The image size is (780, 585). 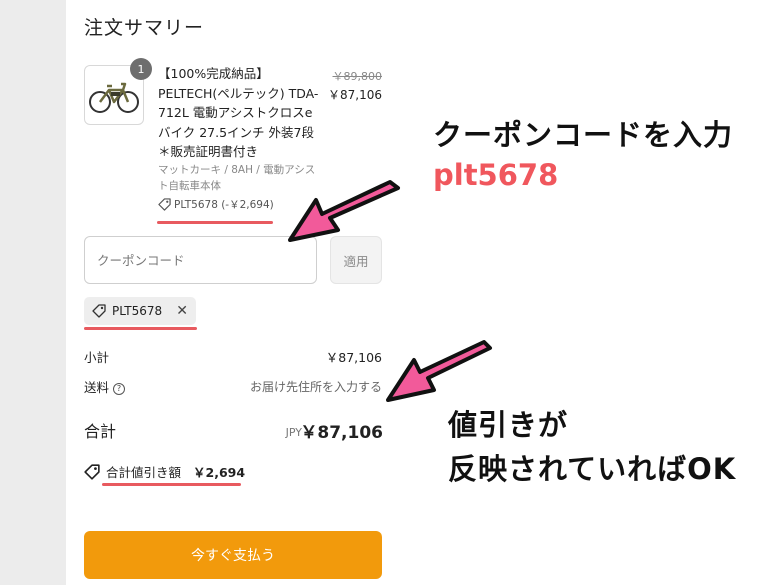 I want to click on savings-value: ￥2,694, so click(x=219, y=472).